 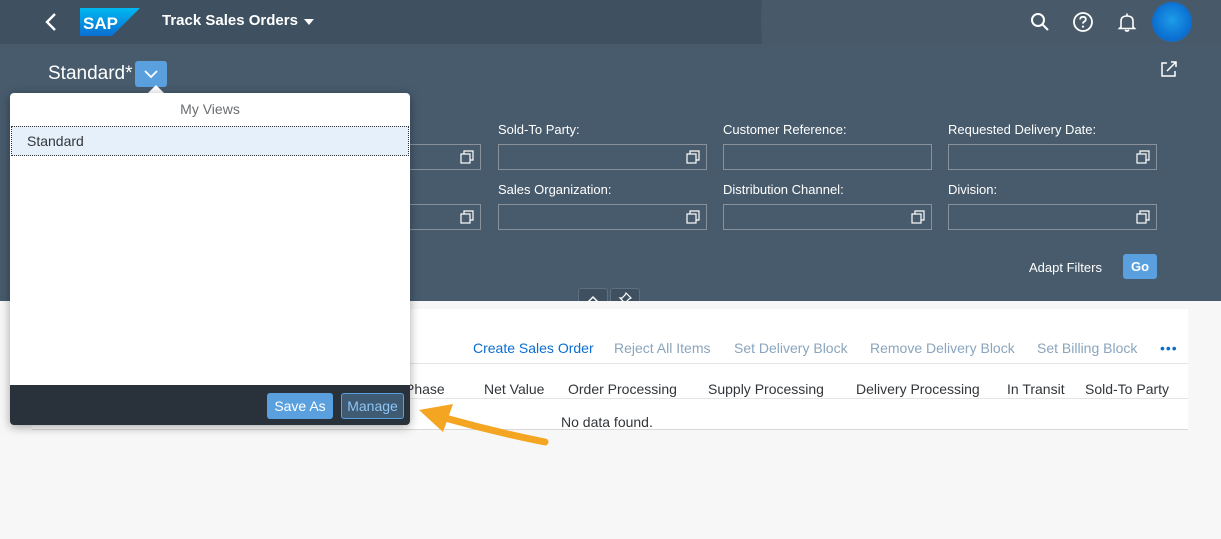 I want to click on caret-down-icon, so click(x=308, y=21).